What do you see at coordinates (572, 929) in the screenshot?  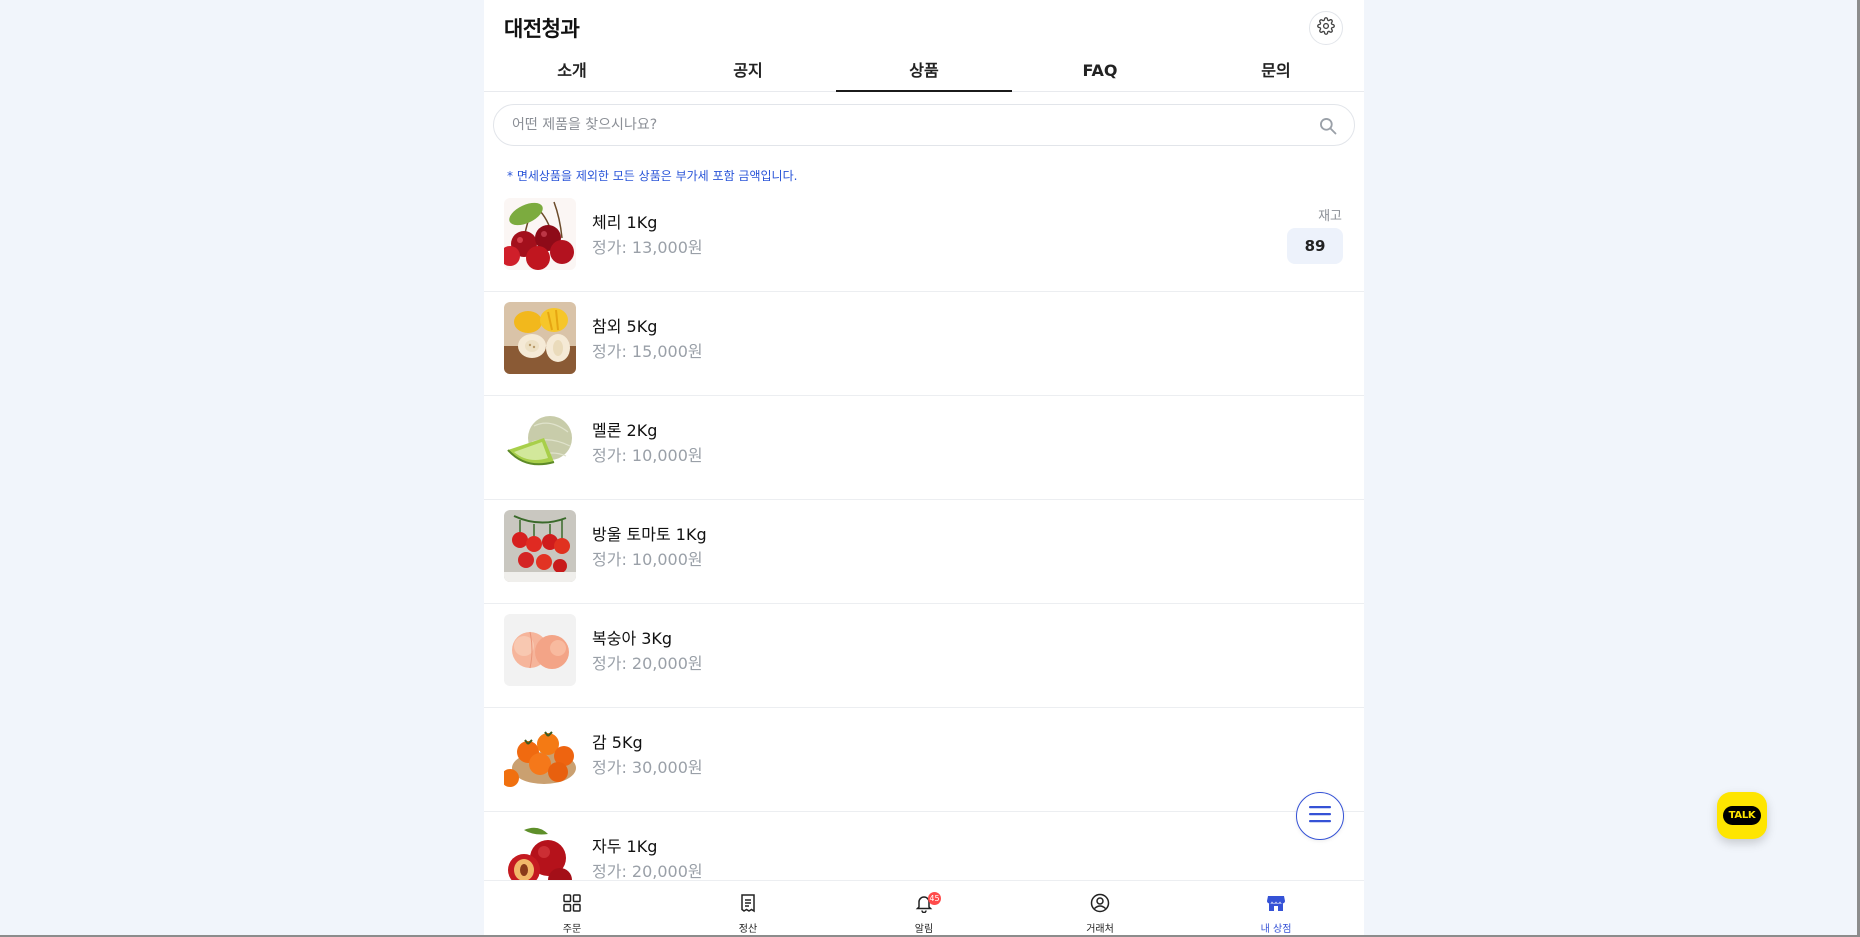 I see `nav-label: 주문` at bounding box center [572, 929].